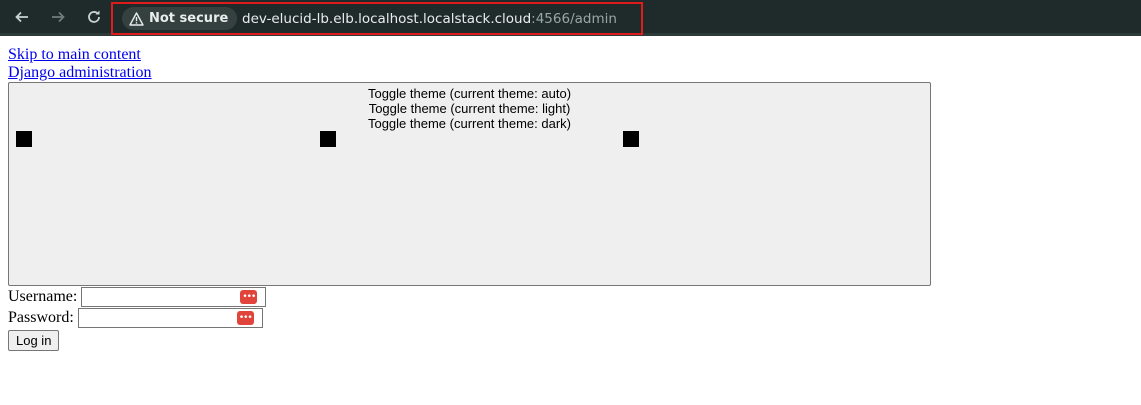  I want to click on username-input: •••, so click(174, 296).